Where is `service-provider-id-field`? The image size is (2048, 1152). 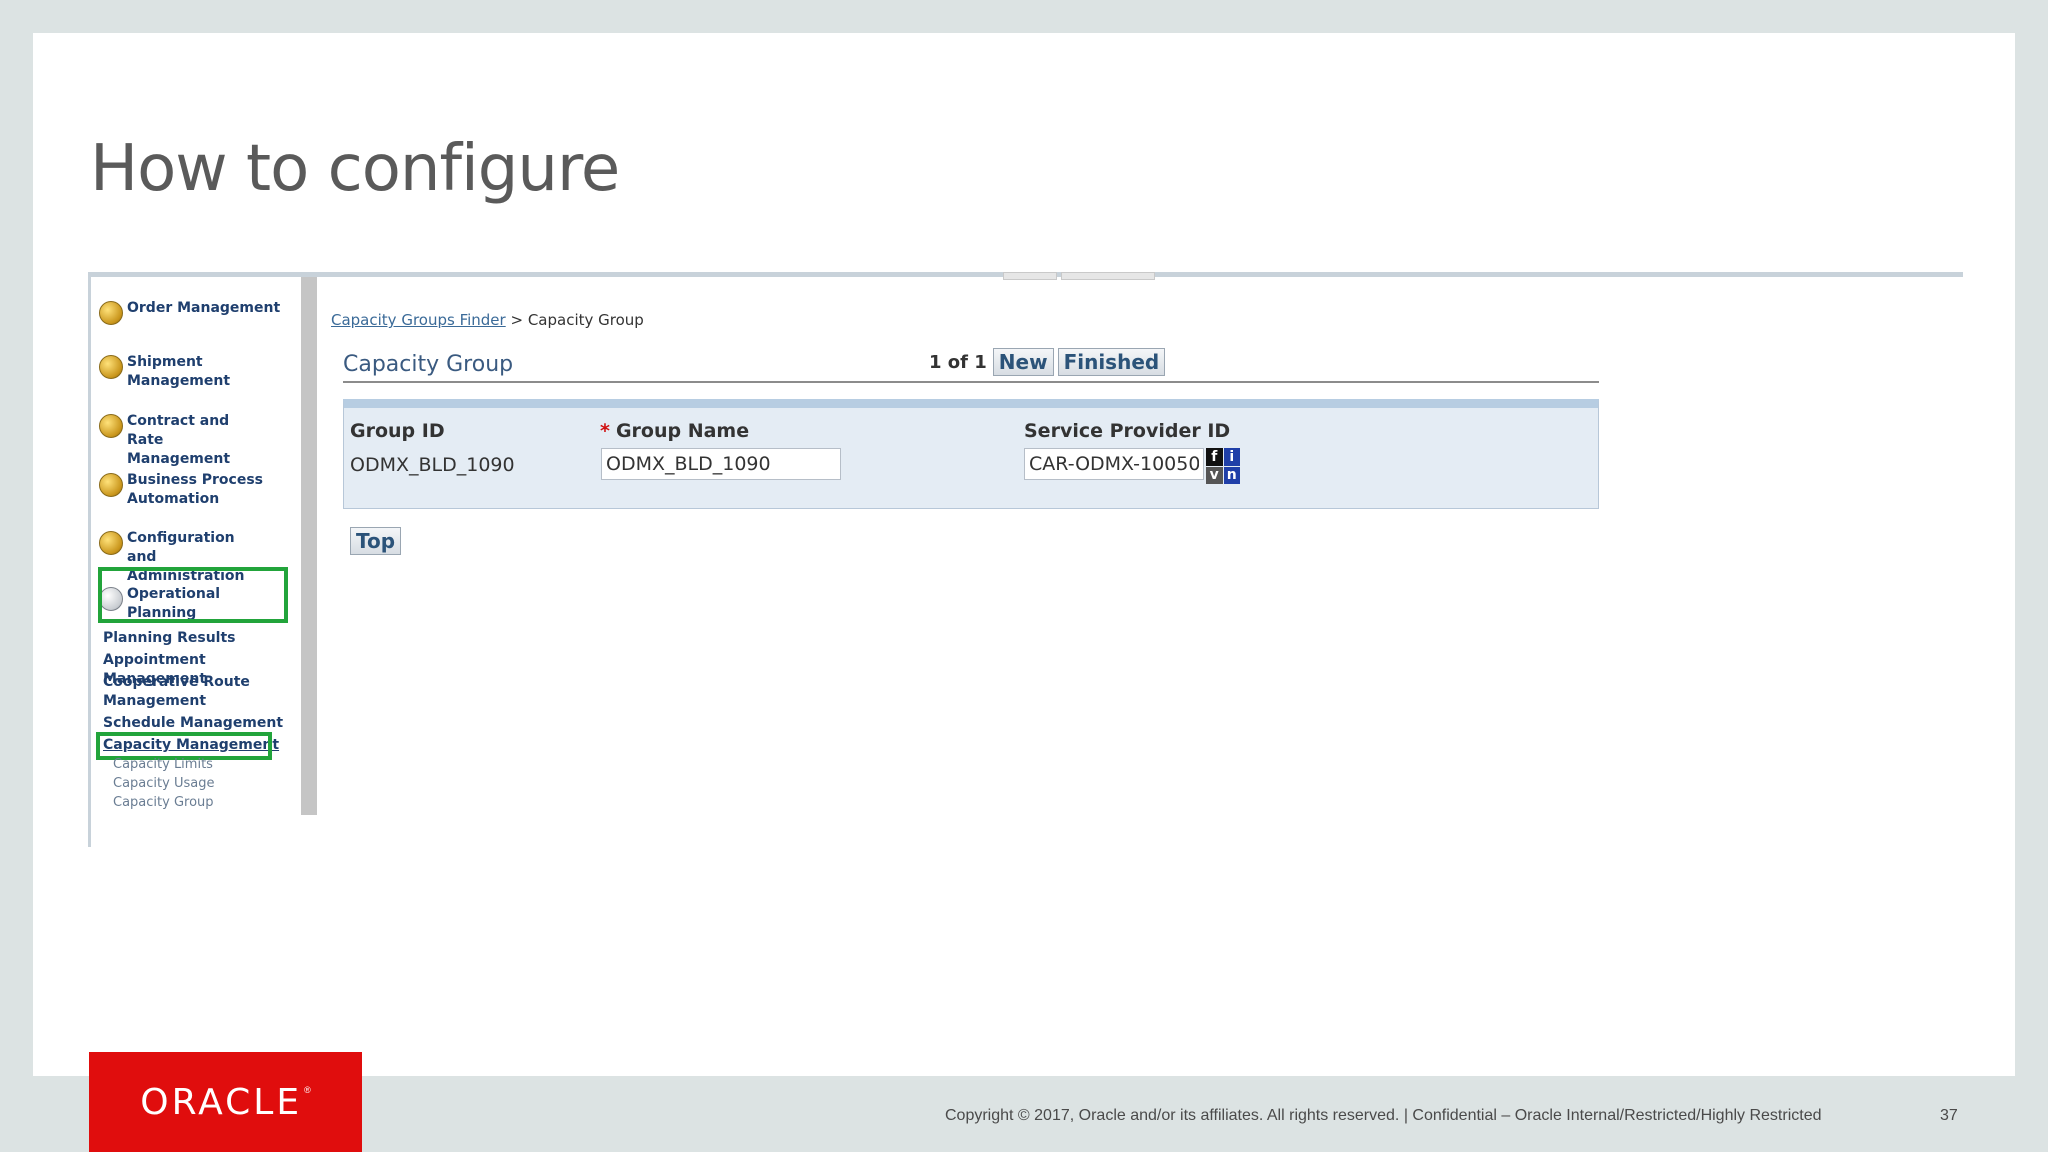 service-provider-id-field is located at coordinates (1114, 464).